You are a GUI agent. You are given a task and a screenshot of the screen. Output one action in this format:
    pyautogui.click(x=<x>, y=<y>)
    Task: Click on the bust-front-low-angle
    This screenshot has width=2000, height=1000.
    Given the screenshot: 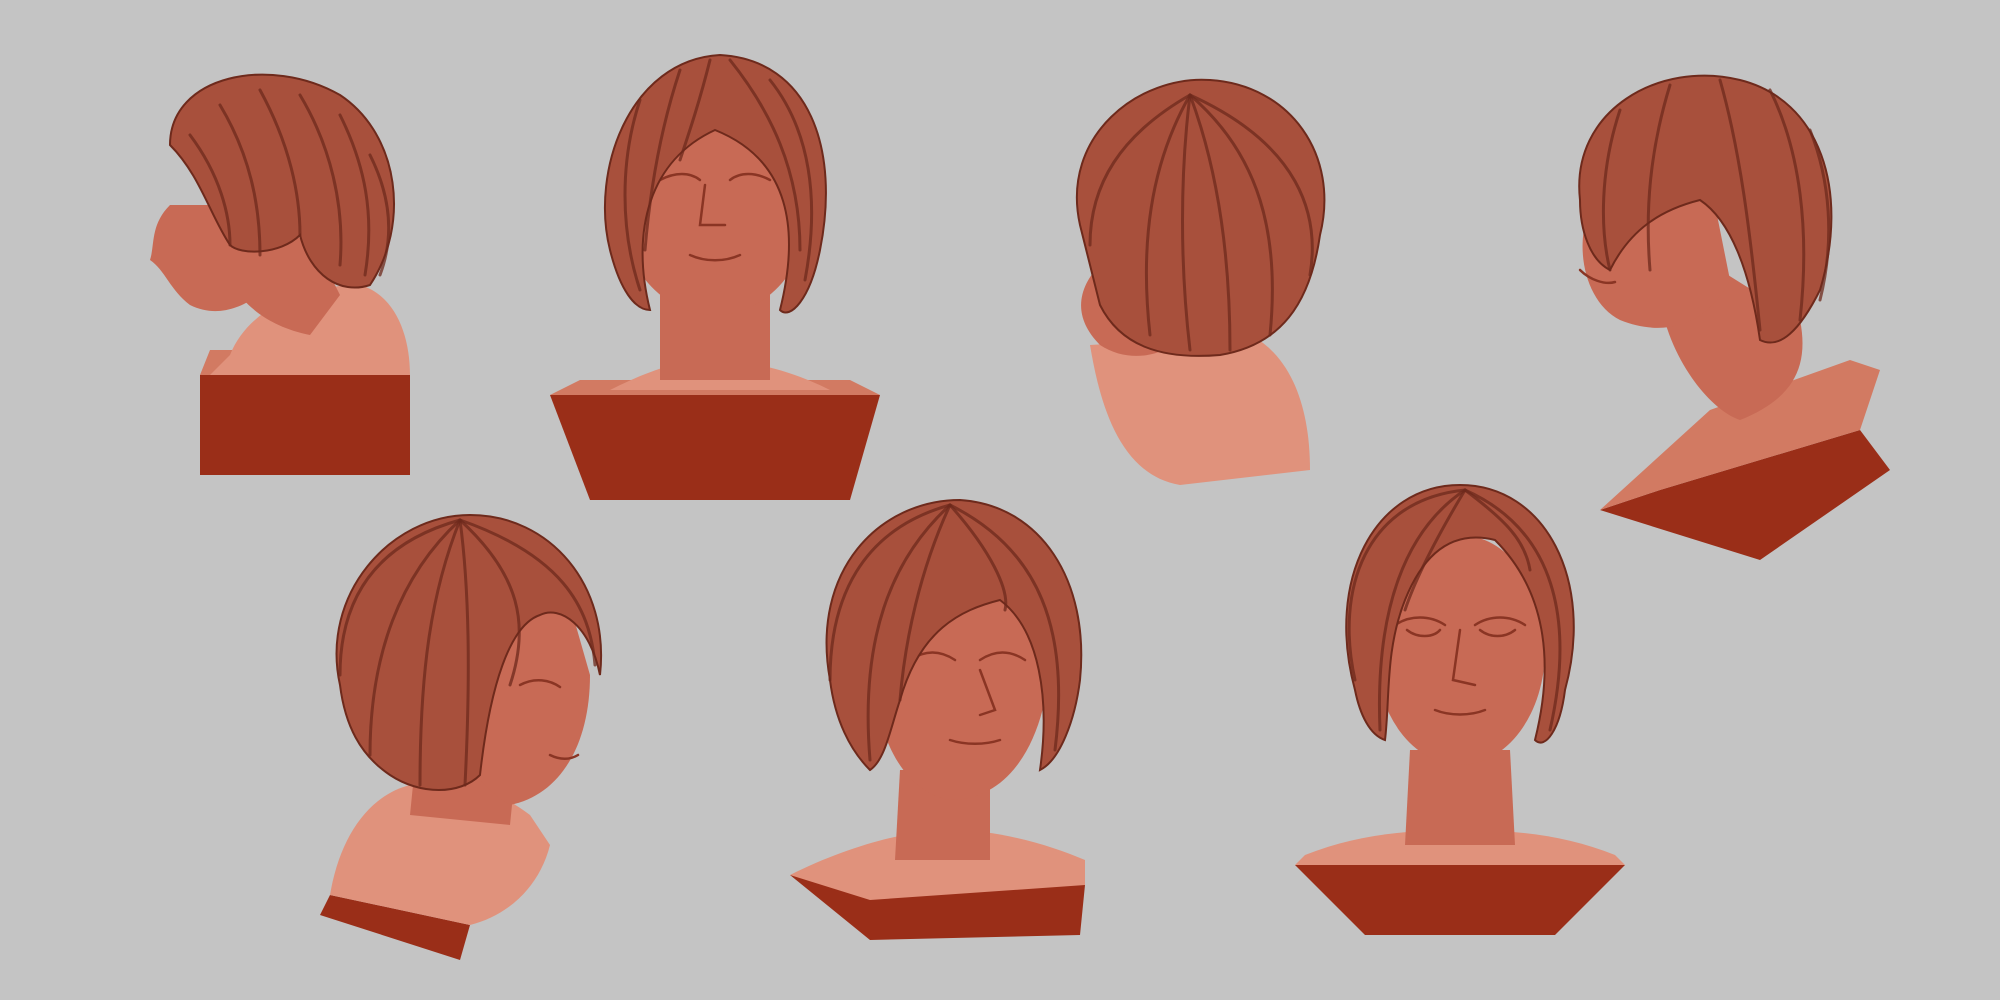 What is the action you would take?
    pyautogui.click(x=715, y=280)
    